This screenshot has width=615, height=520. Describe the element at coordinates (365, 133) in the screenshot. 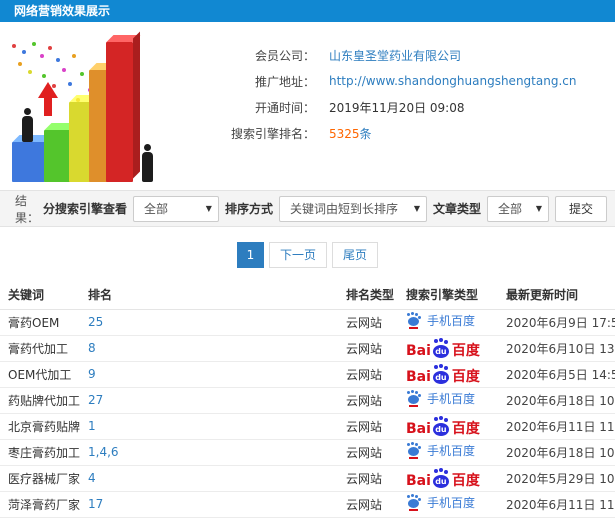

I see `engine-rank-unit: 条` at that location.